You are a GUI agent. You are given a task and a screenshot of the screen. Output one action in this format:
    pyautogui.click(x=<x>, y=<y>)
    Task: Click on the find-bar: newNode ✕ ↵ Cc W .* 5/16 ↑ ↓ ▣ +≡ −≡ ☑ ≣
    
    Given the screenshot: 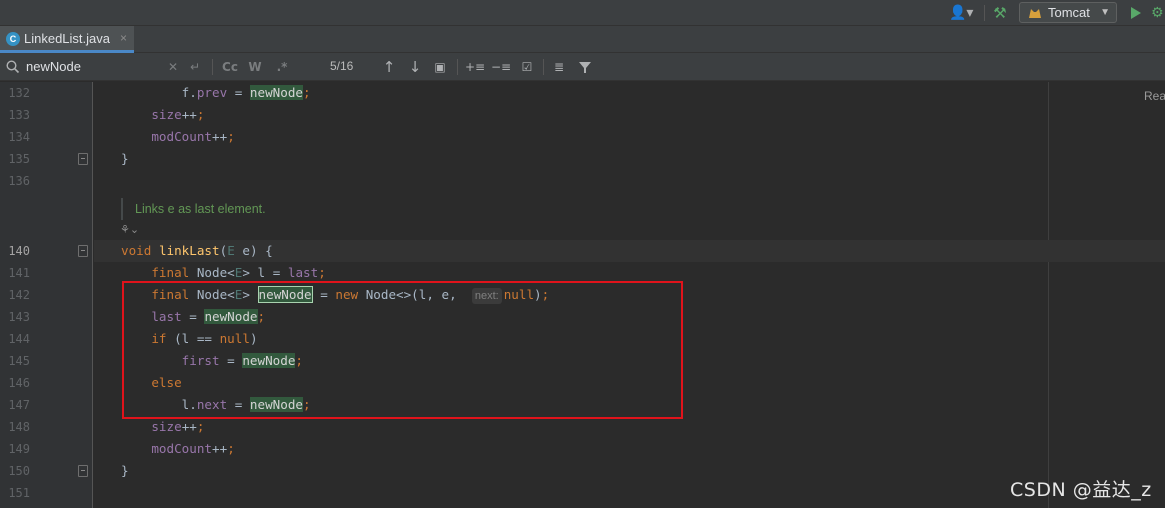 What is the action you would take?
    pyautogui.click(x=582, y=67)
    